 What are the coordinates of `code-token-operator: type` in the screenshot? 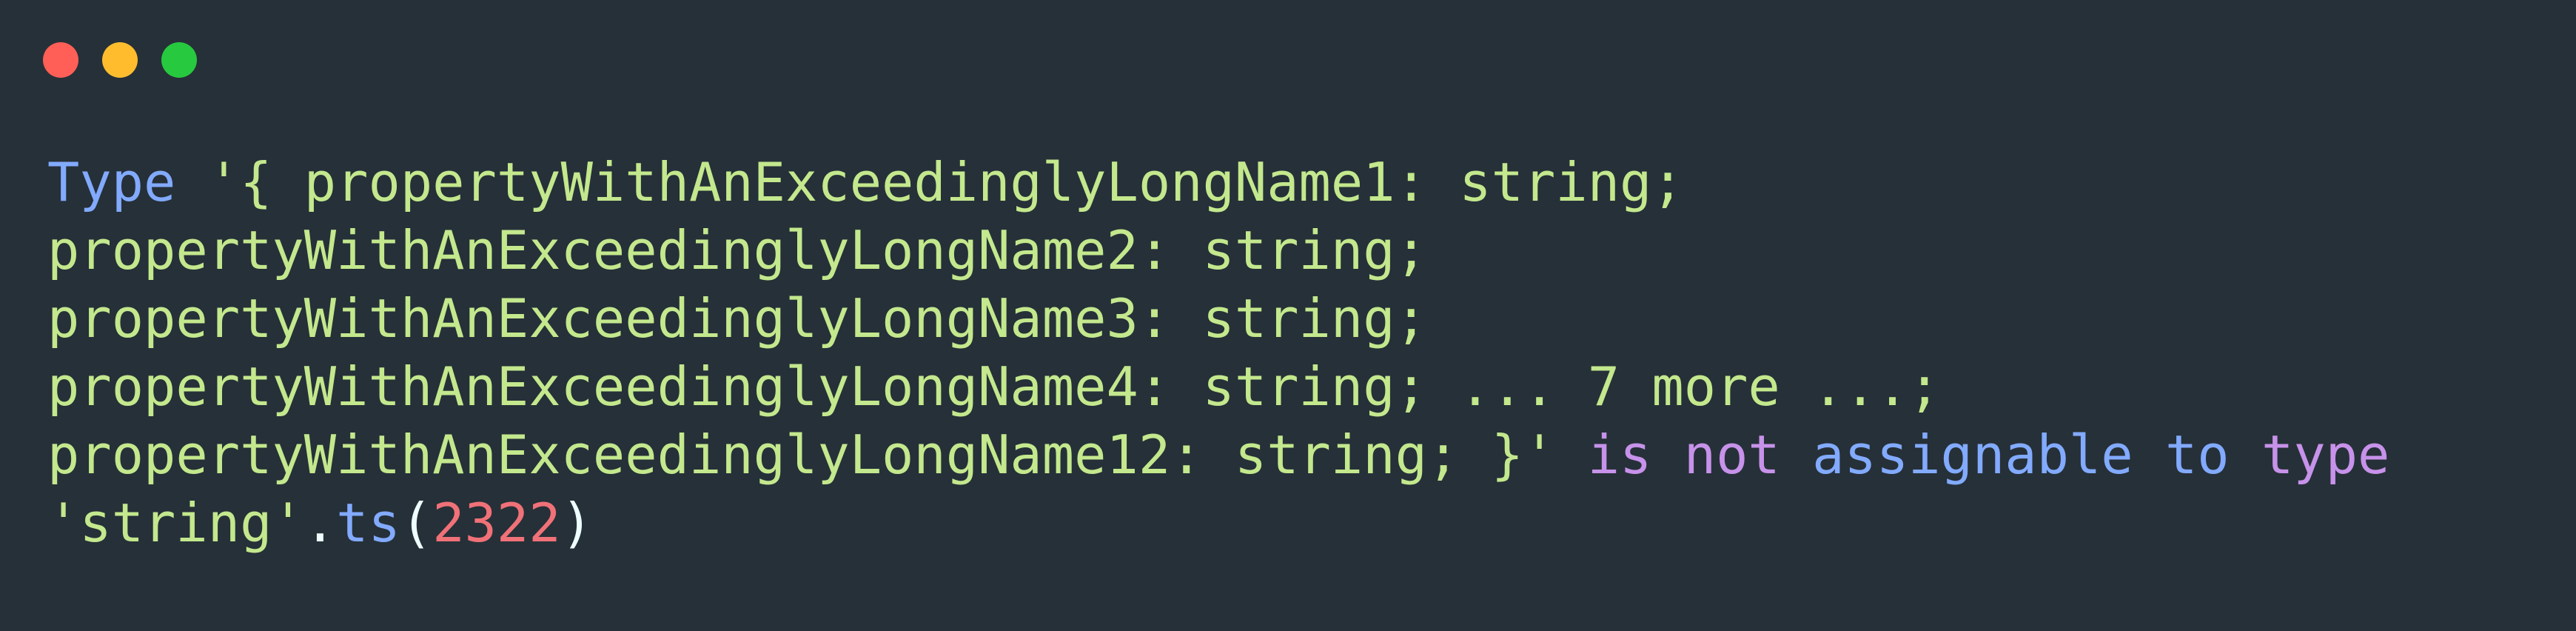 It's located at (2309, 455).